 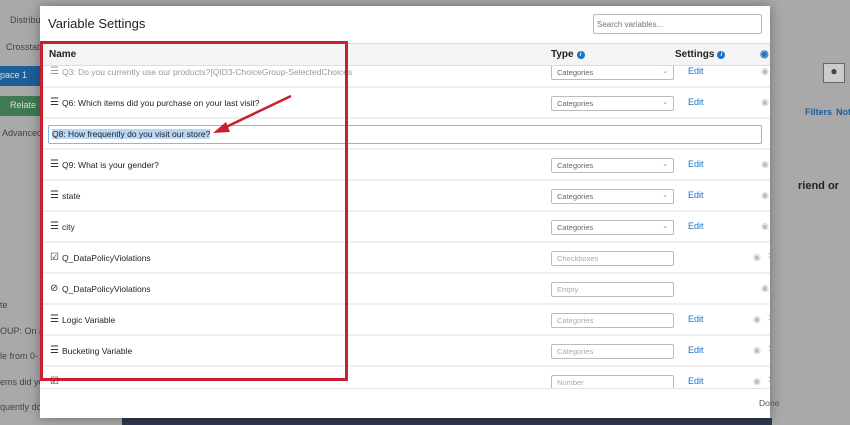 What do you see at coordinates (252, 113) in the screenshot?
I see `arrow-annotation` at bounding box center [252, 113].